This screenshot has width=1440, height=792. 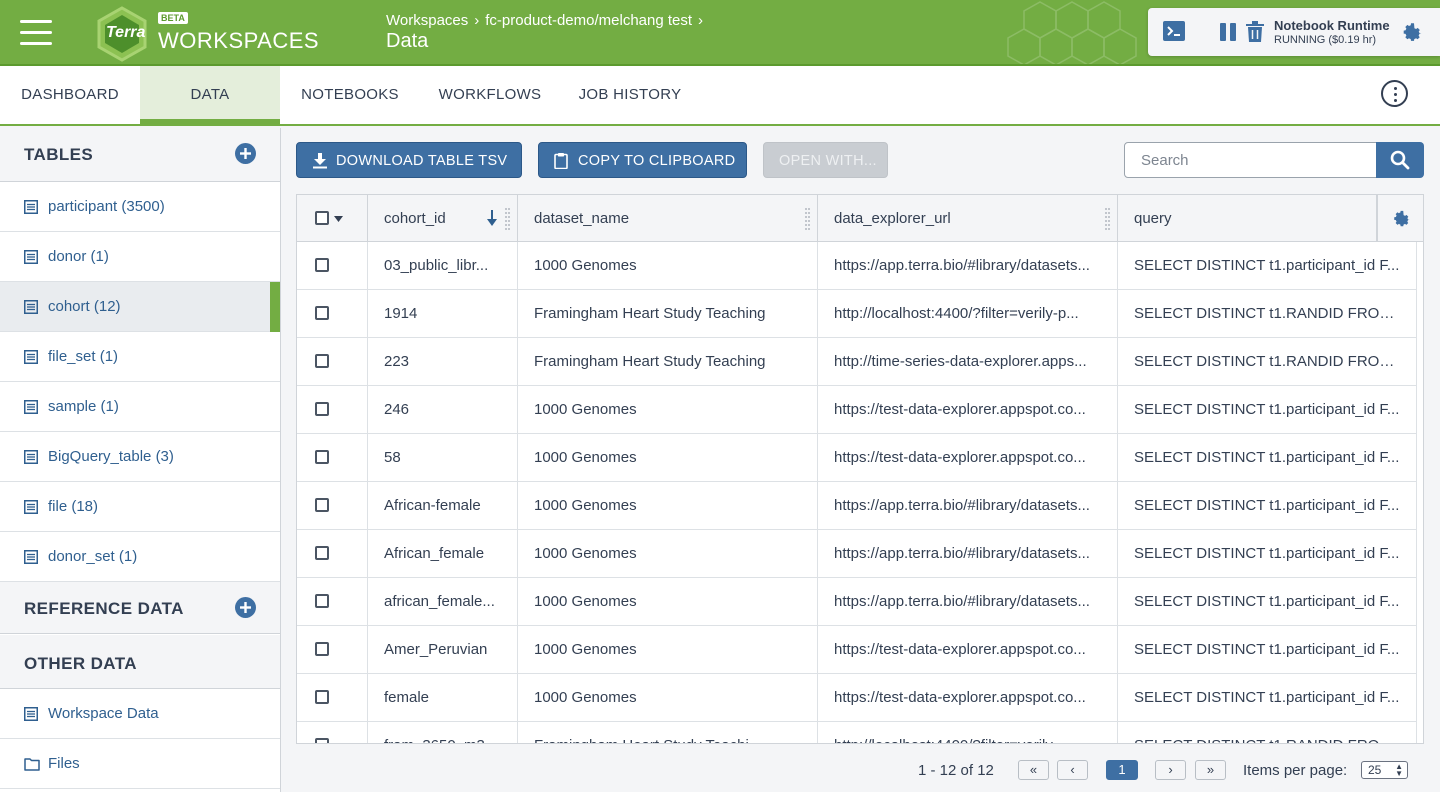 I want to click on breadcrumb-workspace: fc-product-demo/melchang test, so click(x=588, y=20).